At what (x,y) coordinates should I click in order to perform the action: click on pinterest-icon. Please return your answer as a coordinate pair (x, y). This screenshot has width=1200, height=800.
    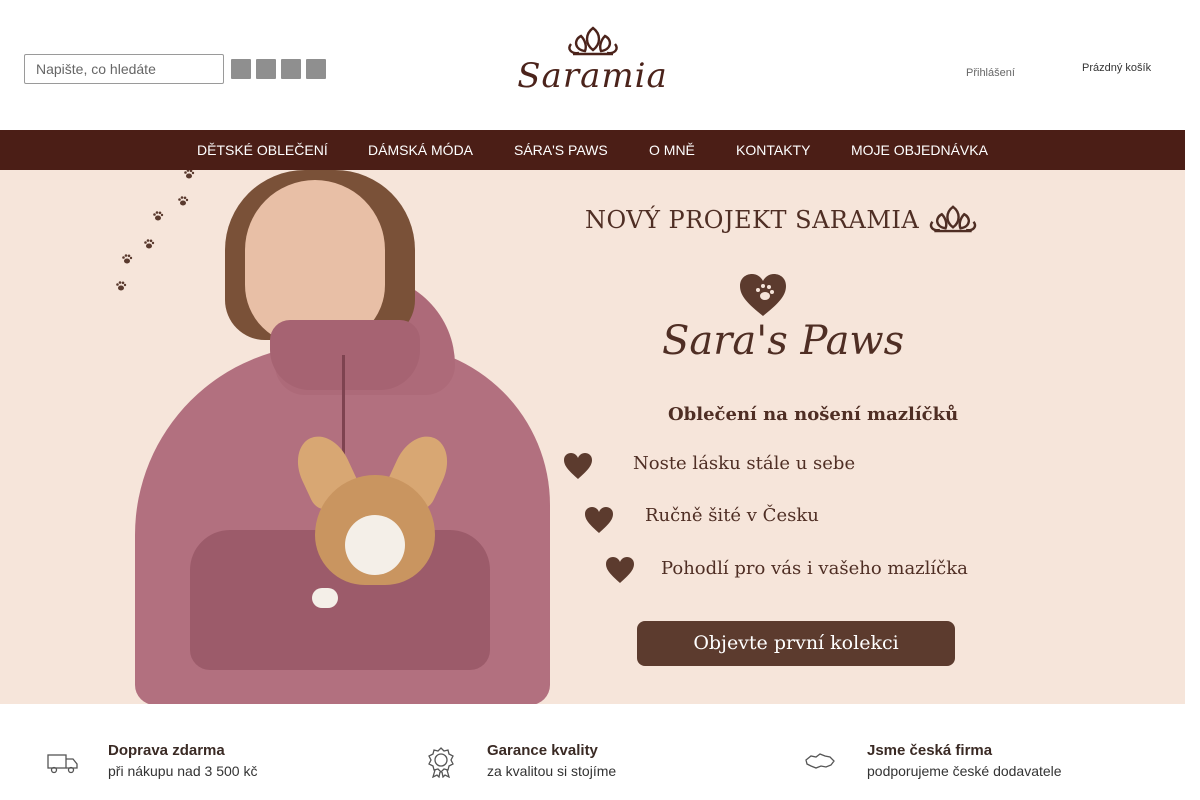
    Looking at the image, I should click on (316, 69).